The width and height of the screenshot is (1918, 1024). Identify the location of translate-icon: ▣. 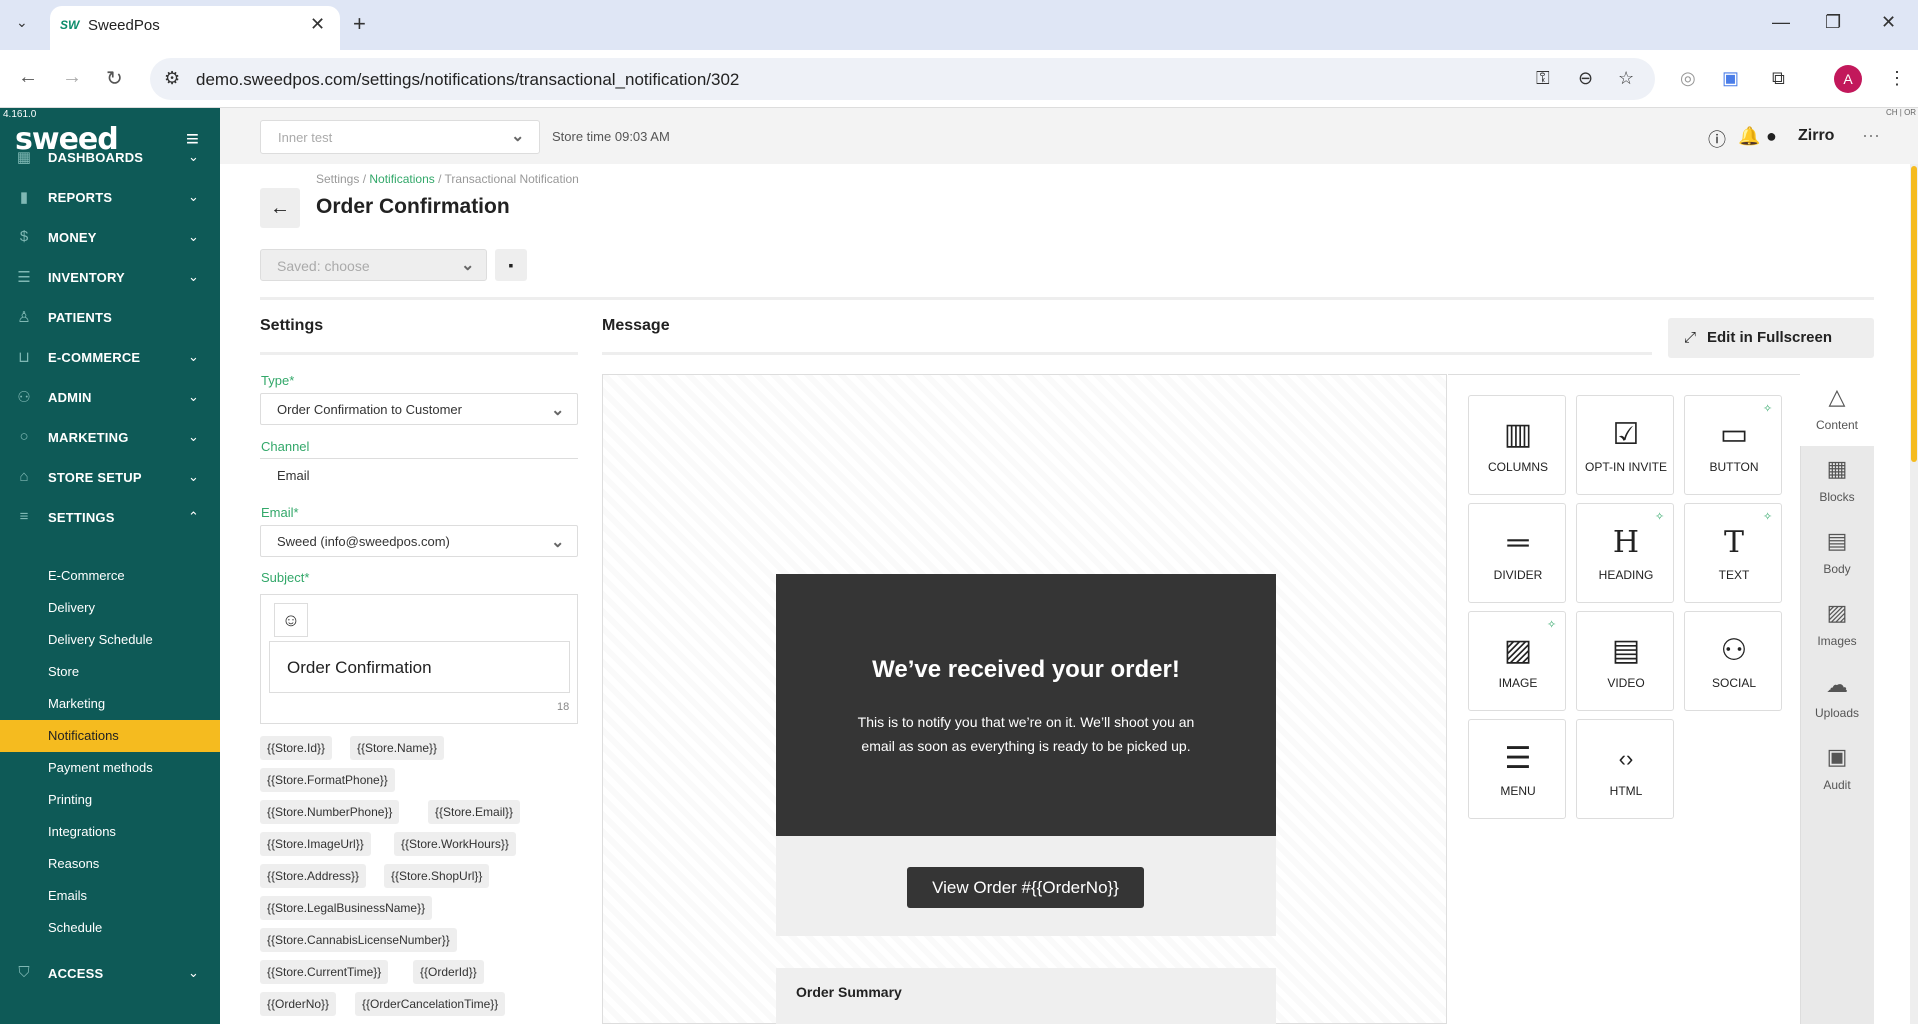
(1730, 78).